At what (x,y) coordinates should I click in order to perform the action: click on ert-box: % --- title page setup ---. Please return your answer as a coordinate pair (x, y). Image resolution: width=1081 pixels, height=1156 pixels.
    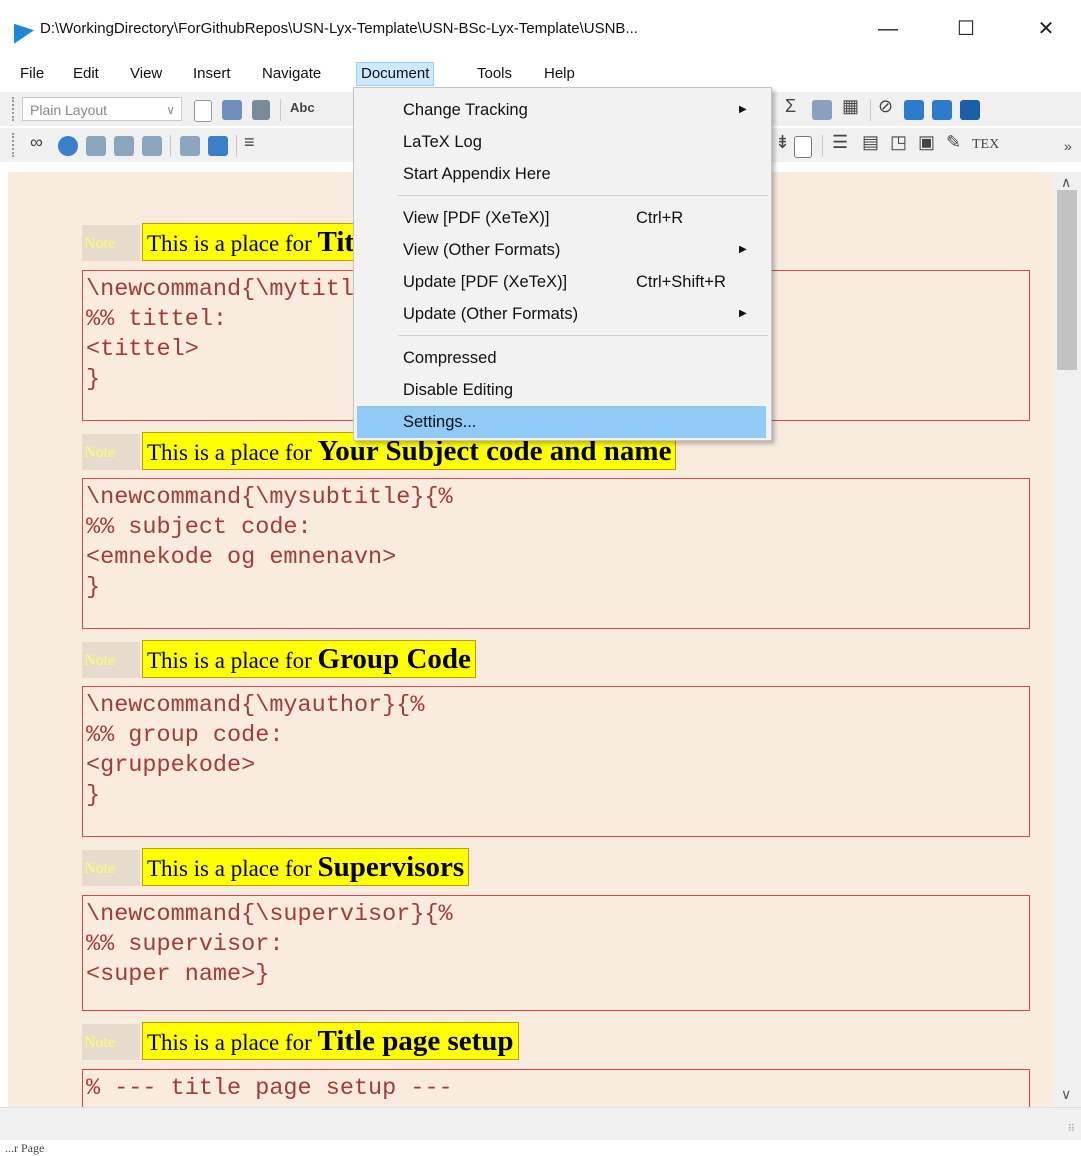
    Looking at the image, I should click on (556, 1088).